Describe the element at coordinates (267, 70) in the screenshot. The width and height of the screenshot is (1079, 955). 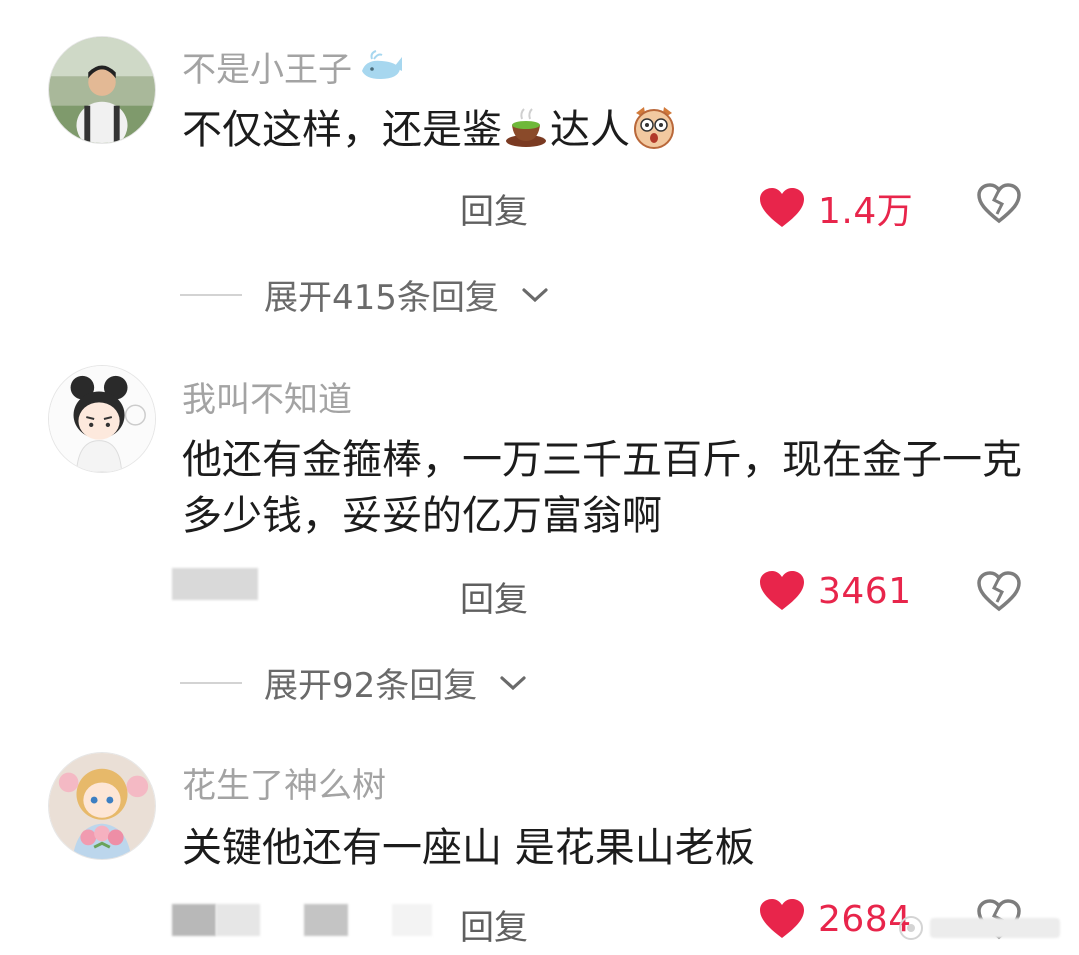
I see `username-text: 不是小王子` at that location.